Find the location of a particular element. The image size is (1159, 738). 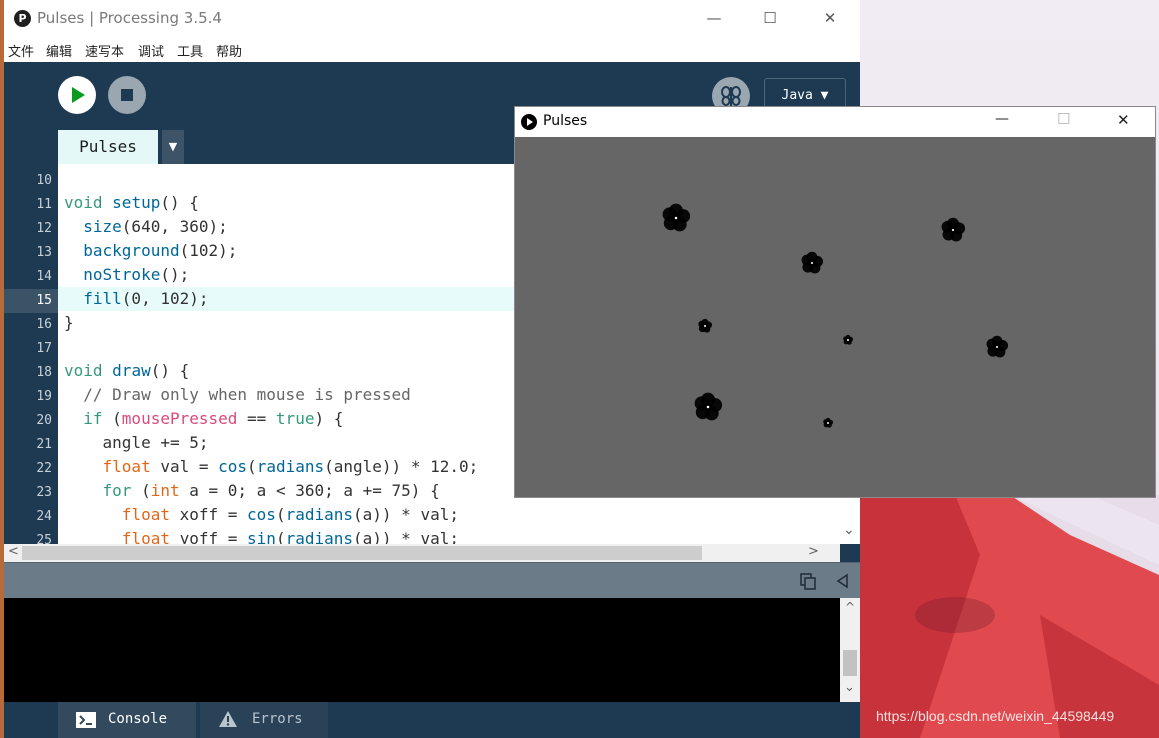

code-line: float xoff = cos(radians(a)) * val; is located at coordinates (290, 514).